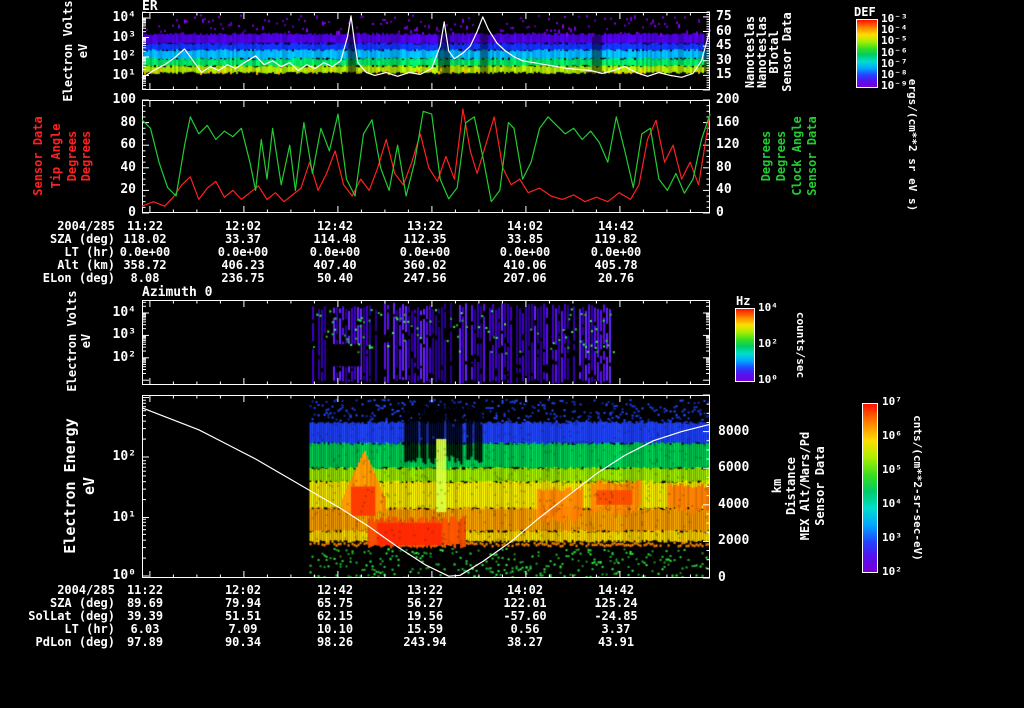 The width and height of the screenshot is (1024, 708). I want to click on p4-ytick: 10², so click(124, 456).